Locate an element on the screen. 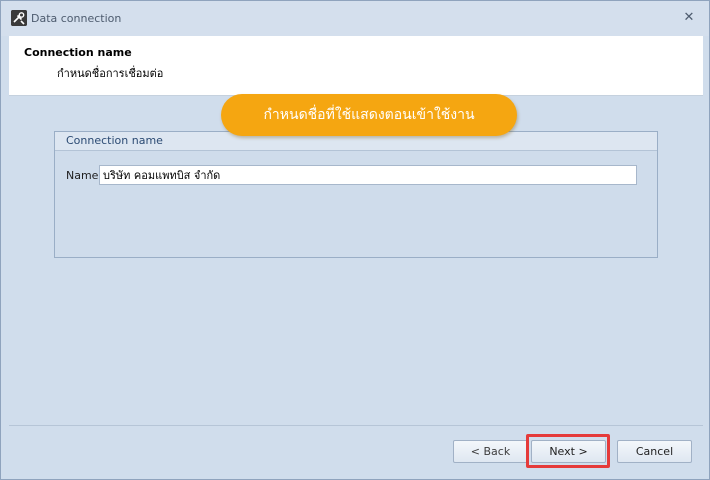 The image size is (710, 480). header-subtitle: กำหนดชื่อการเชื่อมต่อ is located at coordinates (110, 73).